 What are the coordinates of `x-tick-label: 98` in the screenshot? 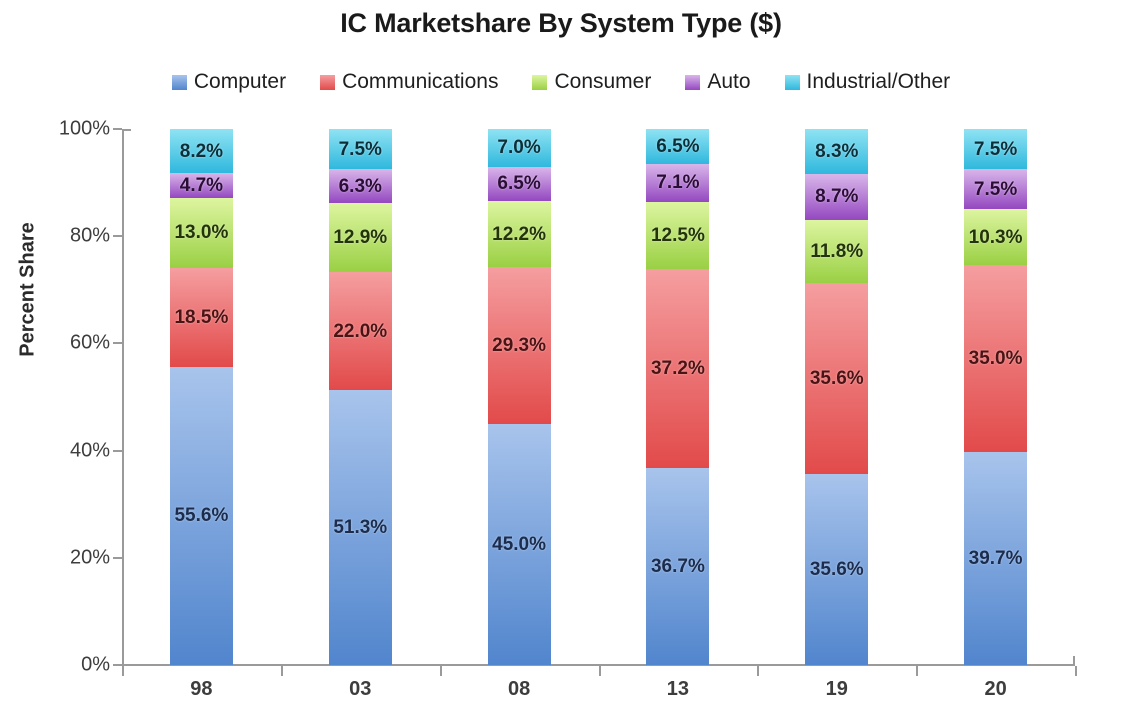 It's located at (201, 689).